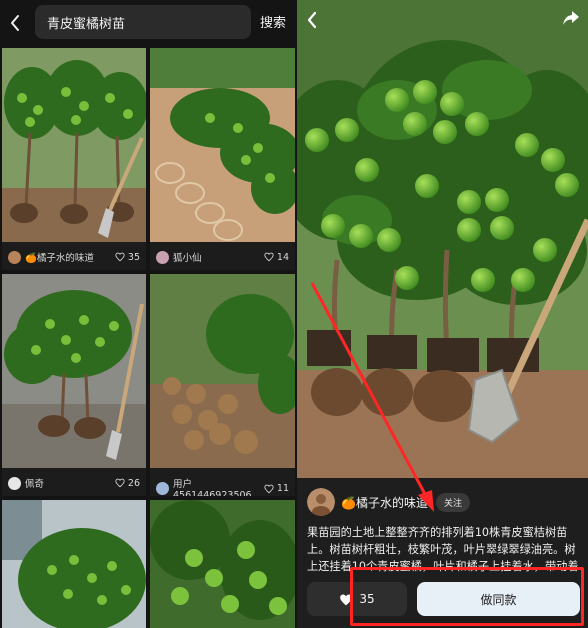 The image size is (588, 628). I want to click on like-count-value: 11, so click(282, 488).